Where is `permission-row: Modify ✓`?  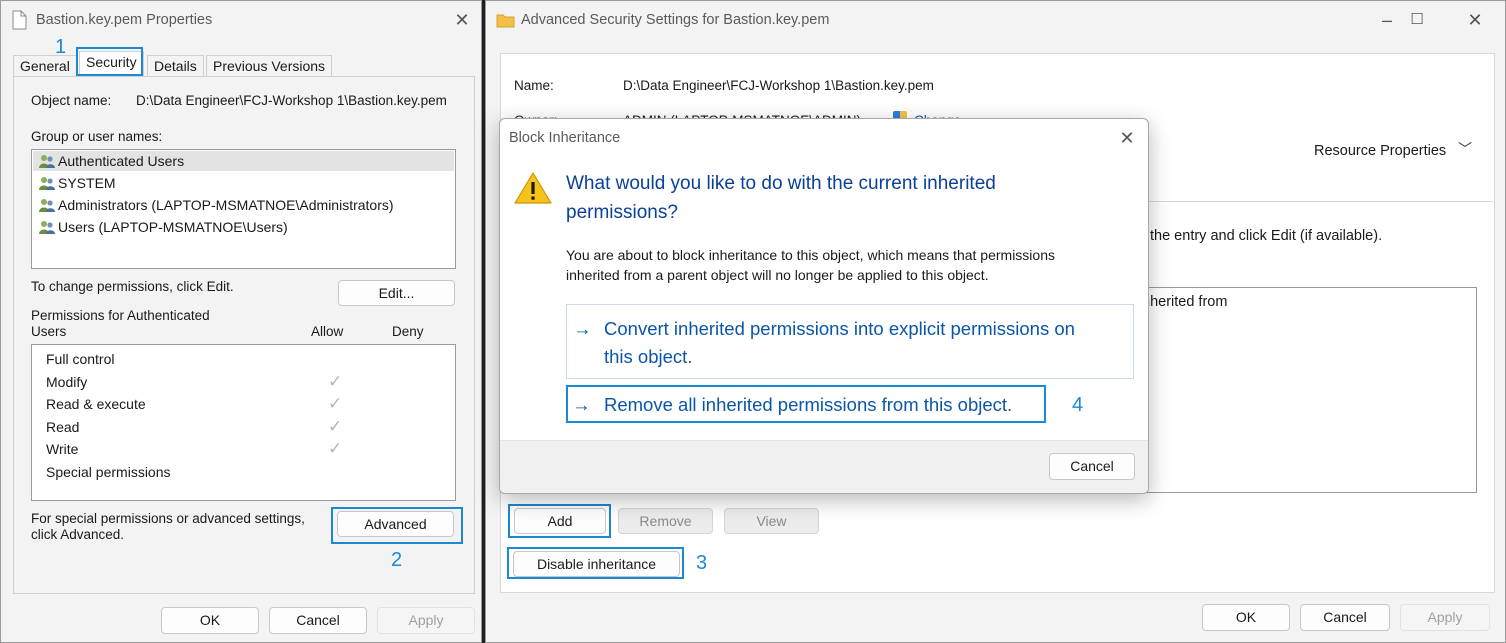
permission-row: Modify ✓ is located at coordinates (194, 381).